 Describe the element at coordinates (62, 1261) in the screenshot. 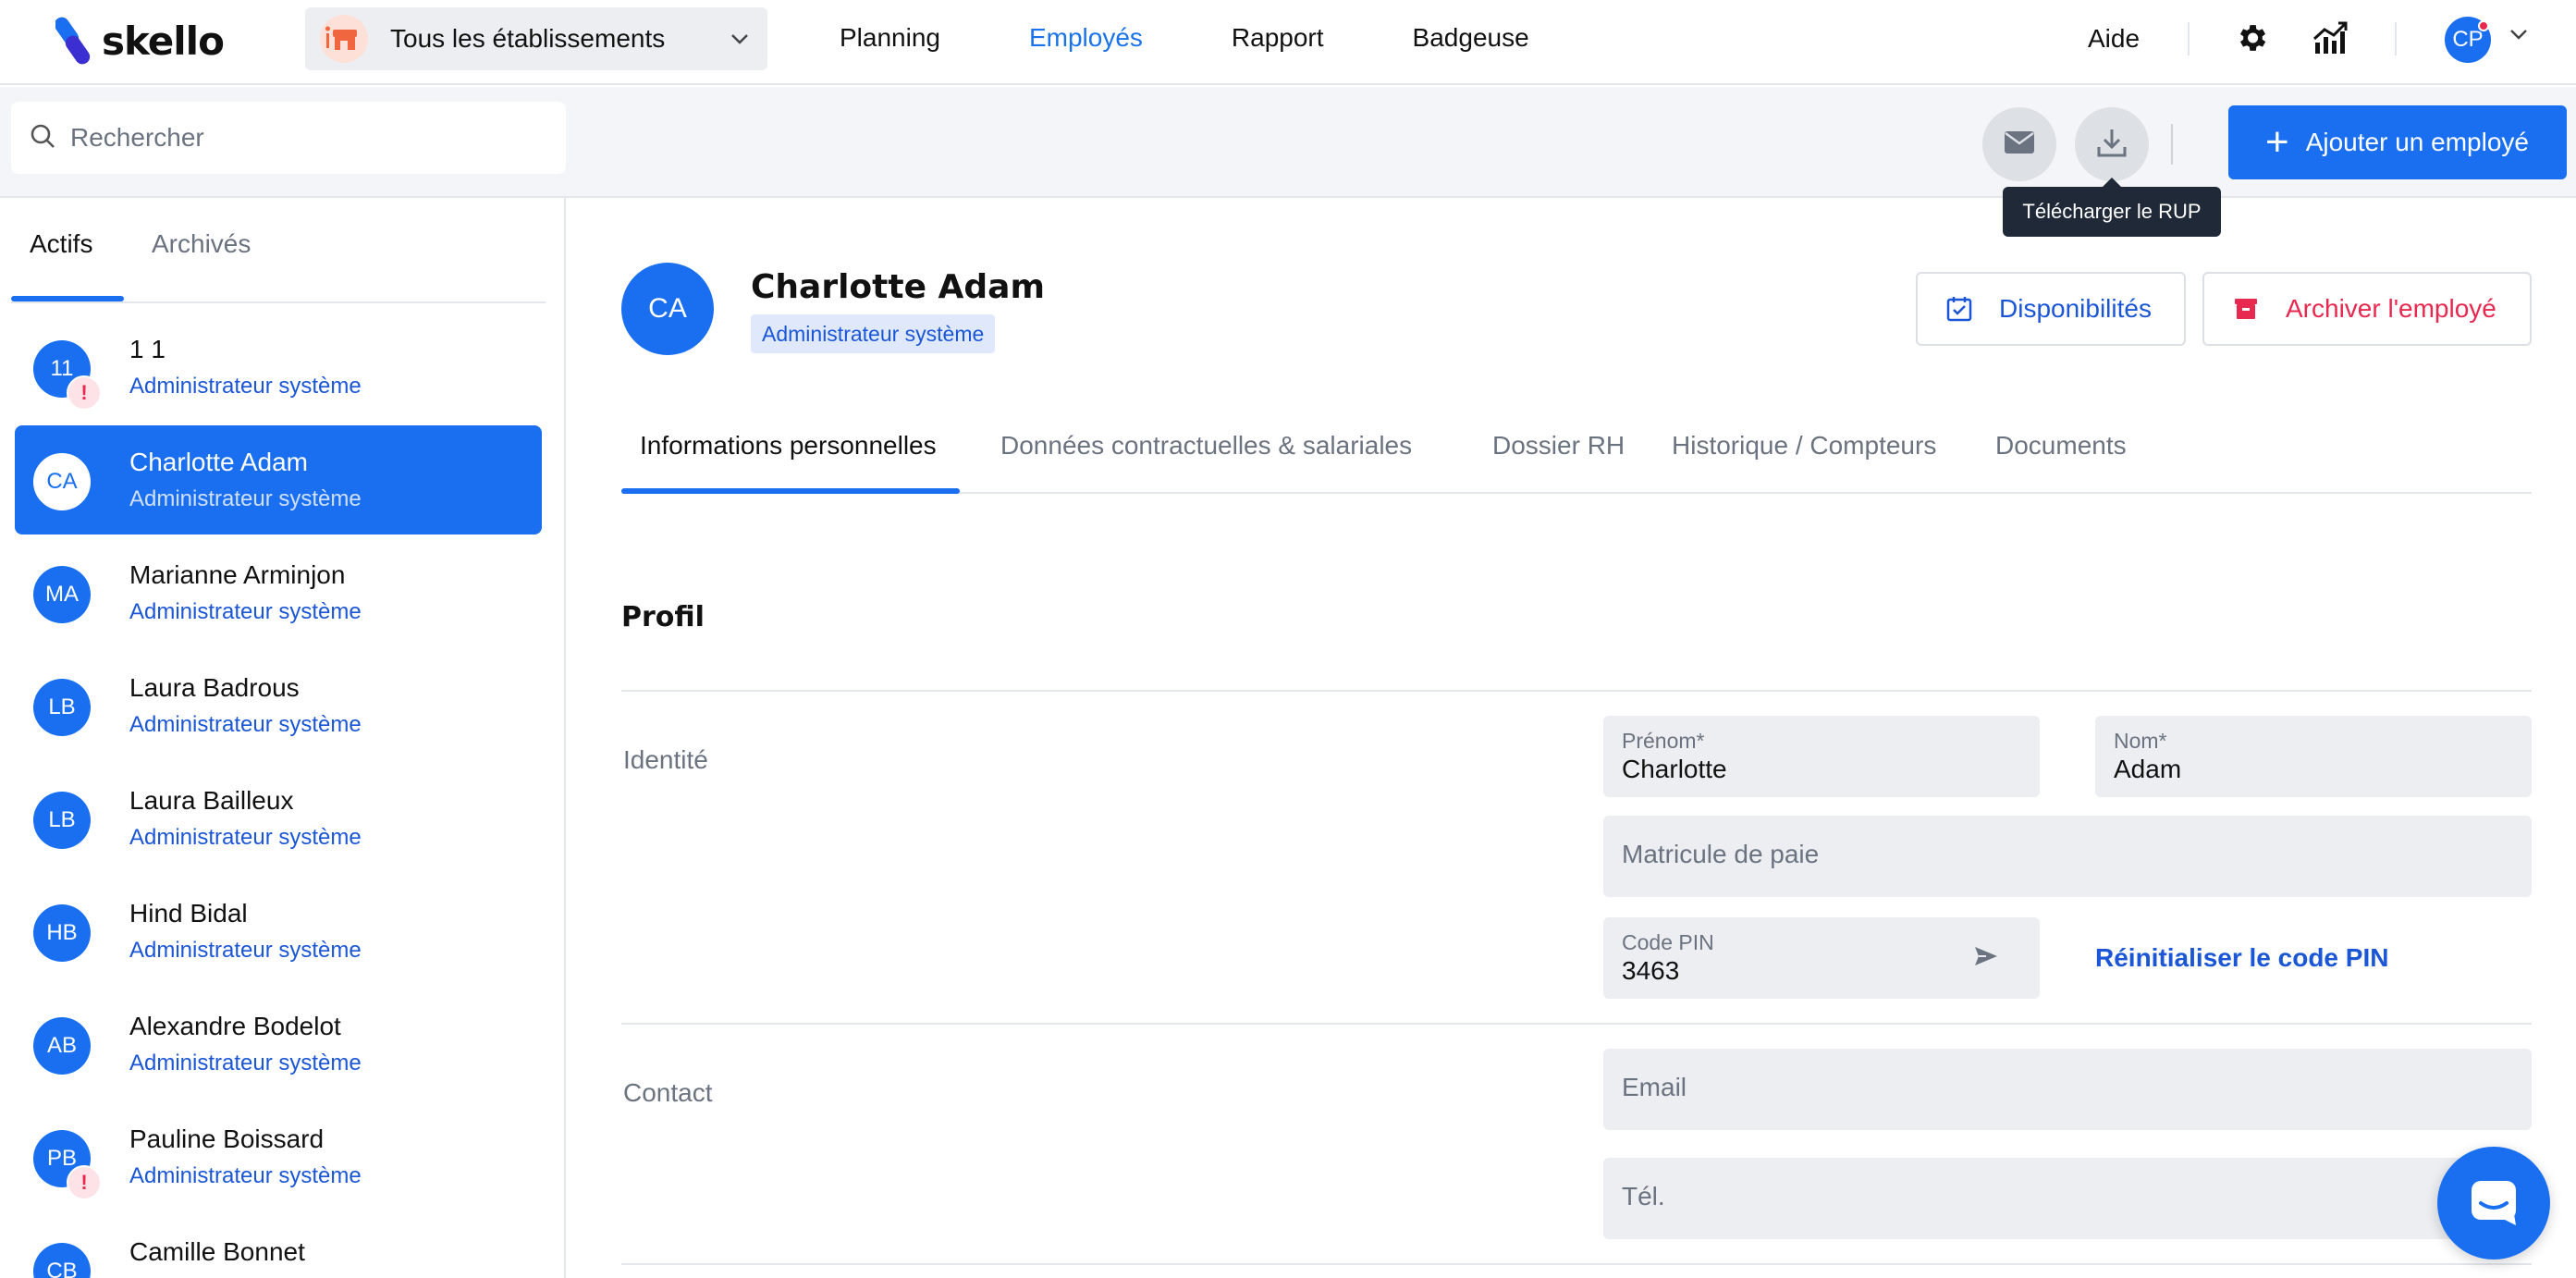

I see `employee-avatar: CB` at that location.